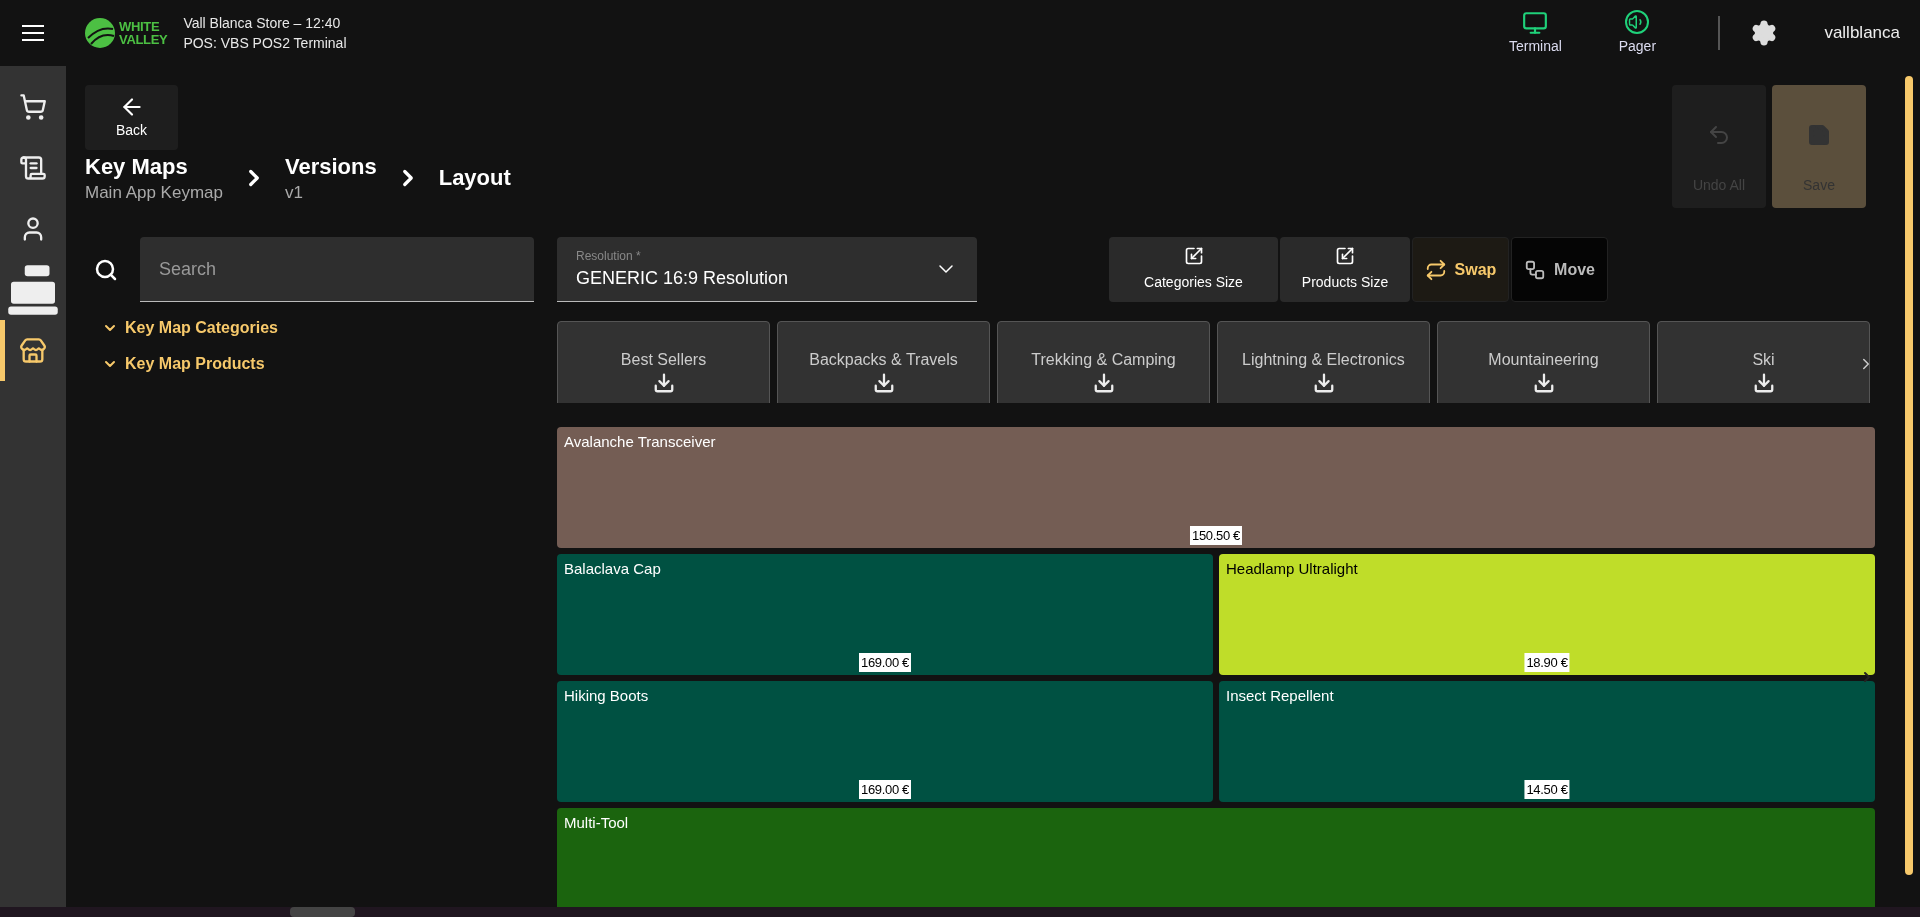 The width and height of the screenshot is (1920, 917). Describe the element at coordinates (1193, 269) in the screenshot. I see `size-button: Categories Size` at that location.